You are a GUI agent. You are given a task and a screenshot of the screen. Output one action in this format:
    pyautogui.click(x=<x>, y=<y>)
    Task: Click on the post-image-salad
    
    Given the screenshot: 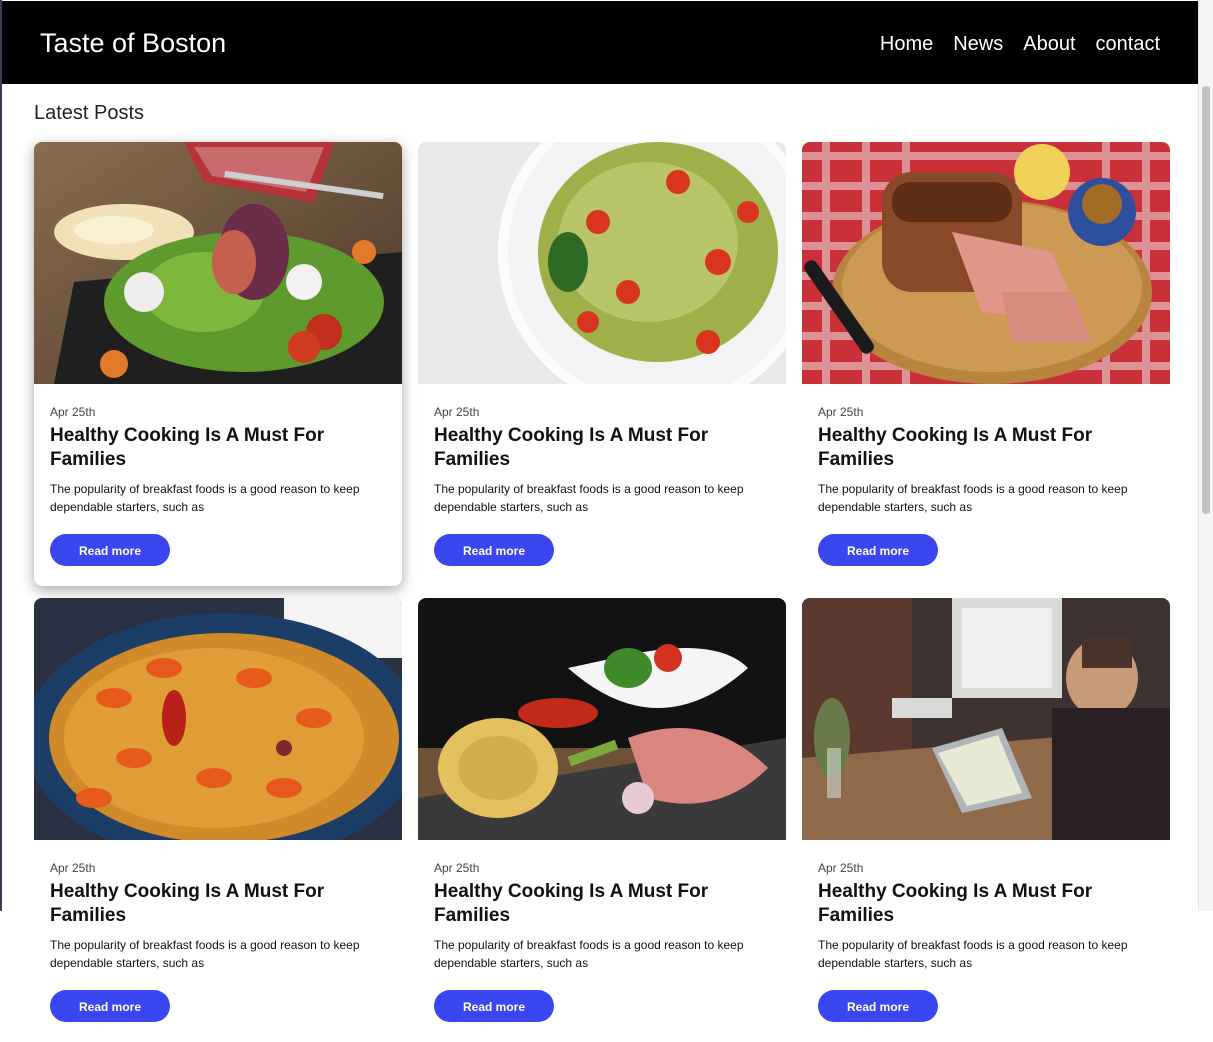 What is the action you would take?
    pyautogui.click(x=218, y=263)
    